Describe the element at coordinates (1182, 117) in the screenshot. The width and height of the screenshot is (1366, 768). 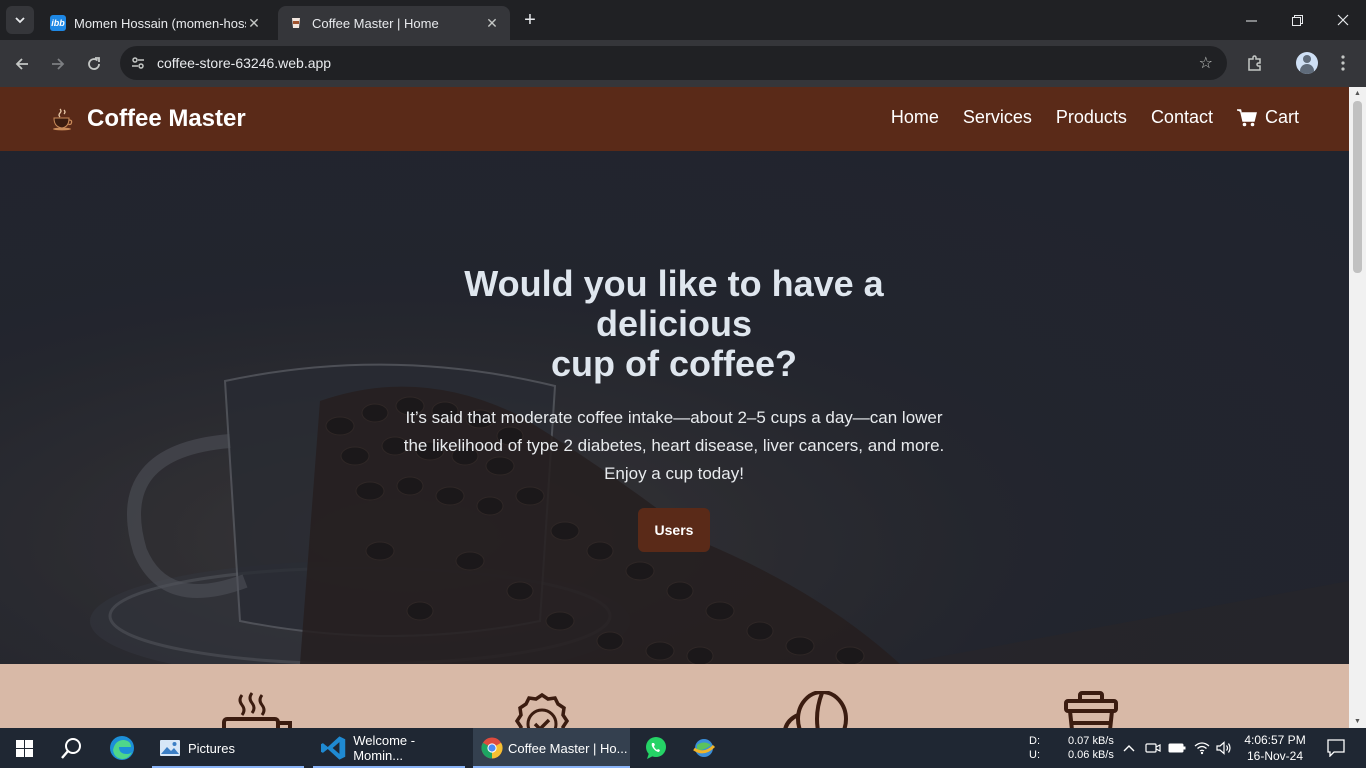
I see `nav-contact-link: Contact` at that location.